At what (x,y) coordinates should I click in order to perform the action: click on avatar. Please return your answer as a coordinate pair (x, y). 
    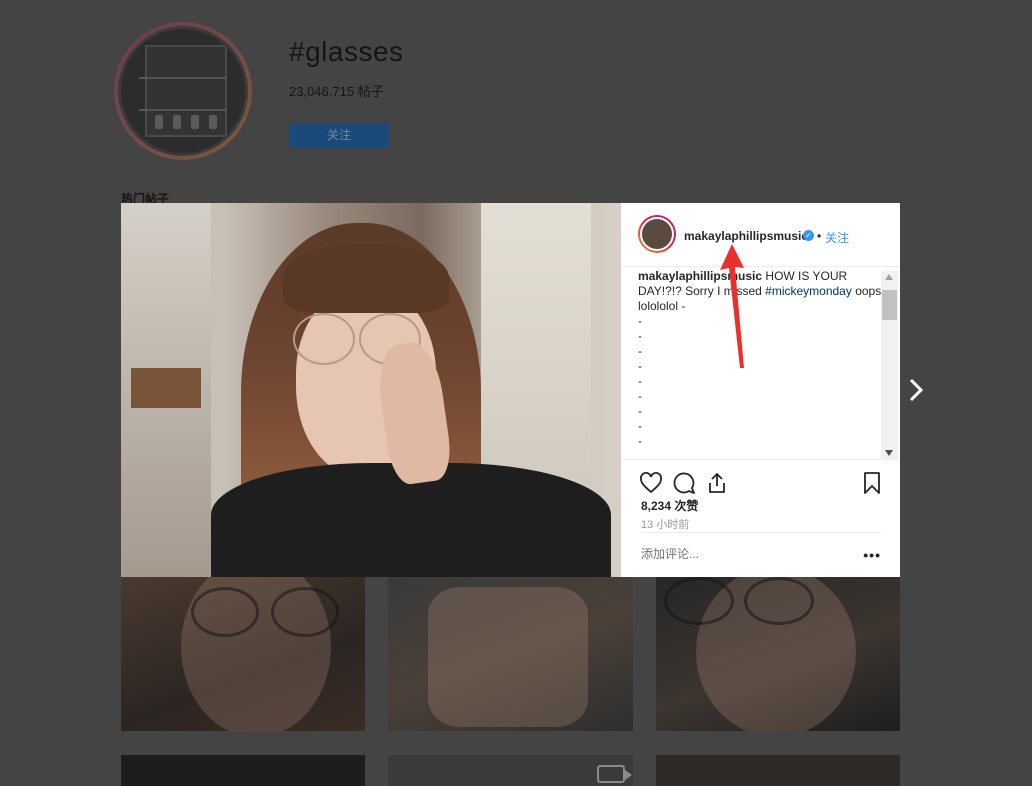
    Looking at the image, I should click on (657, 234).